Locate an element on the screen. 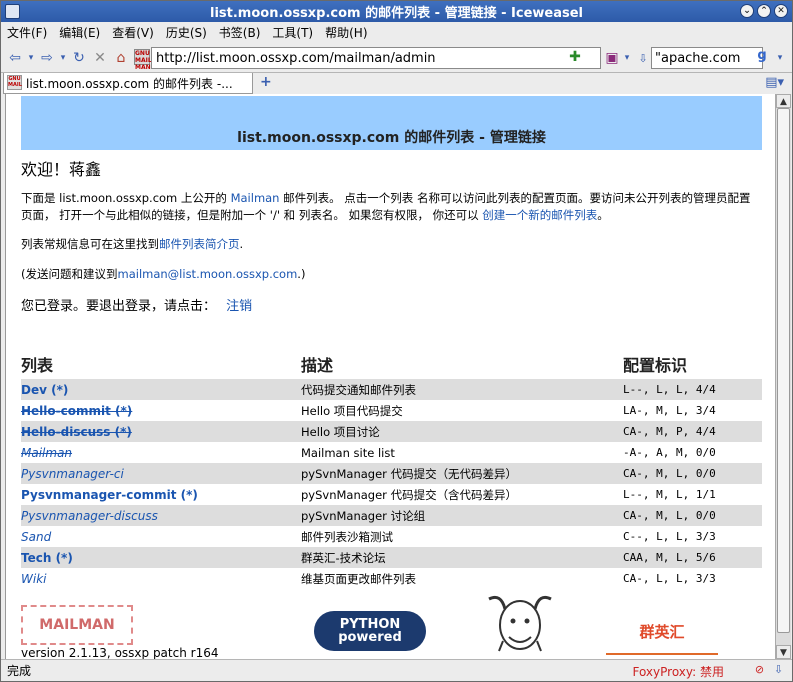  maximize-button: ⌃ is located at coordinates (764, 11).